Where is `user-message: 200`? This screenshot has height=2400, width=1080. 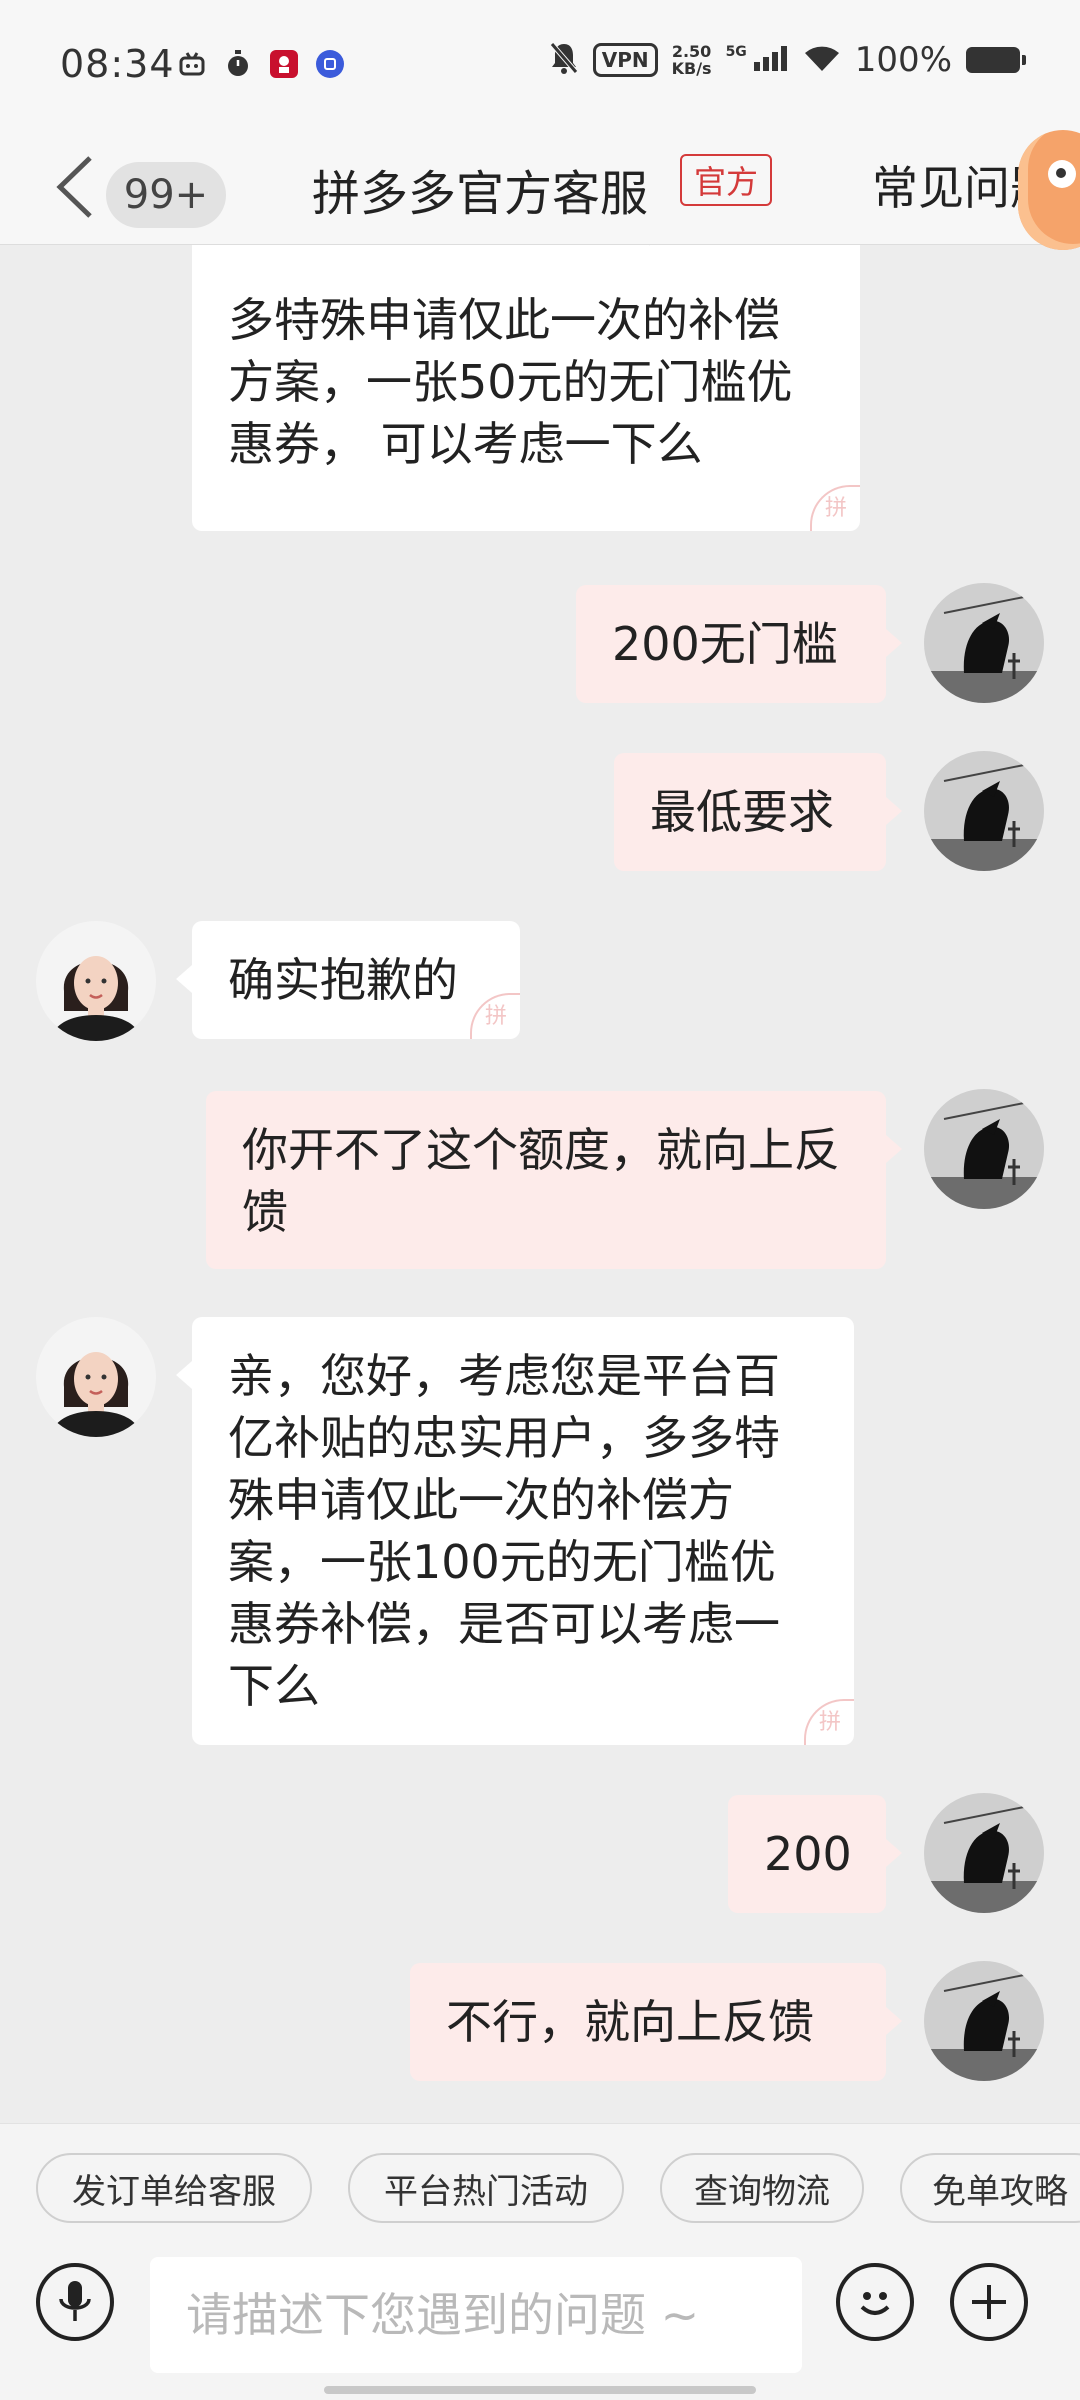 user-message: 200 is located at coordinates (815, 1854).